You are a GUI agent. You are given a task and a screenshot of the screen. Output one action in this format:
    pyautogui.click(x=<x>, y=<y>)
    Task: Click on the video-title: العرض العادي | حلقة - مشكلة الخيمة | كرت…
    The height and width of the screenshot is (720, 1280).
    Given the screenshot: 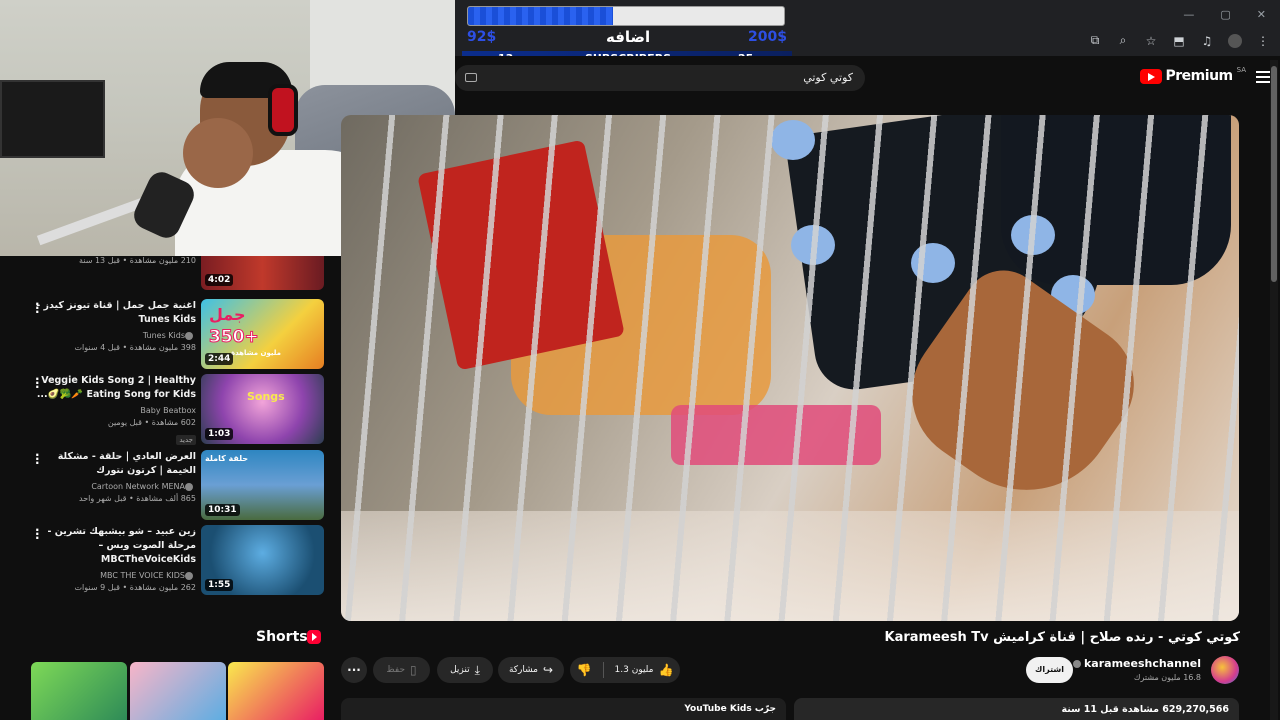 What is the action you would take?
    pyautogui.click(x=116, y=464)
    